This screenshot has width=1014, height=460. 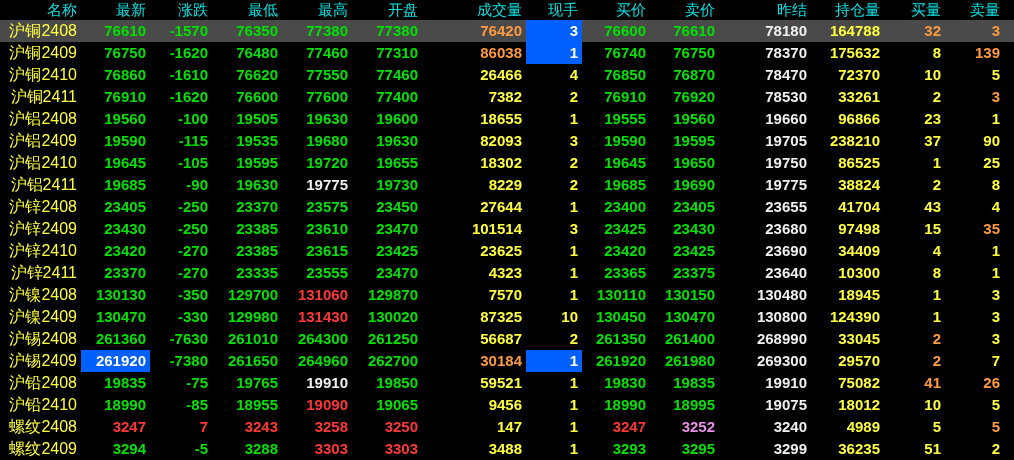 What do you see at coordinates (392, 339) in the screenshot?
I see `table-cell: 261250` at bounding box center [392, 339].